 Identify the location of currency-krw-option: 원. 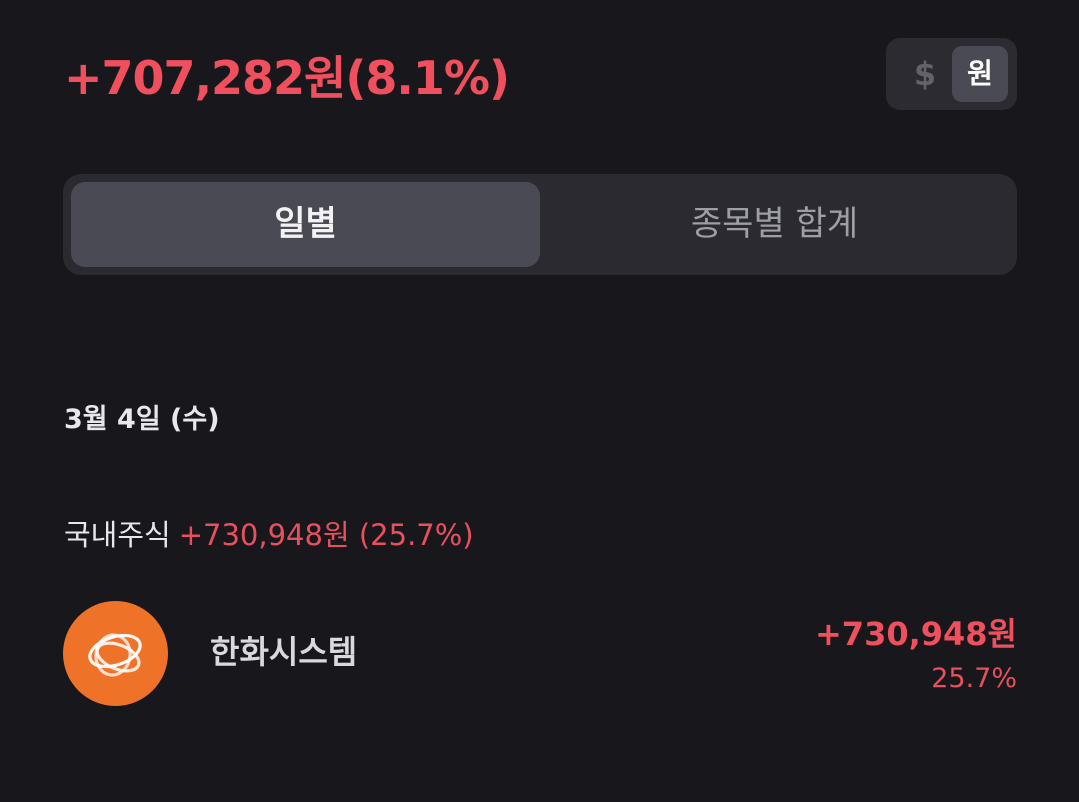
(980, 74).